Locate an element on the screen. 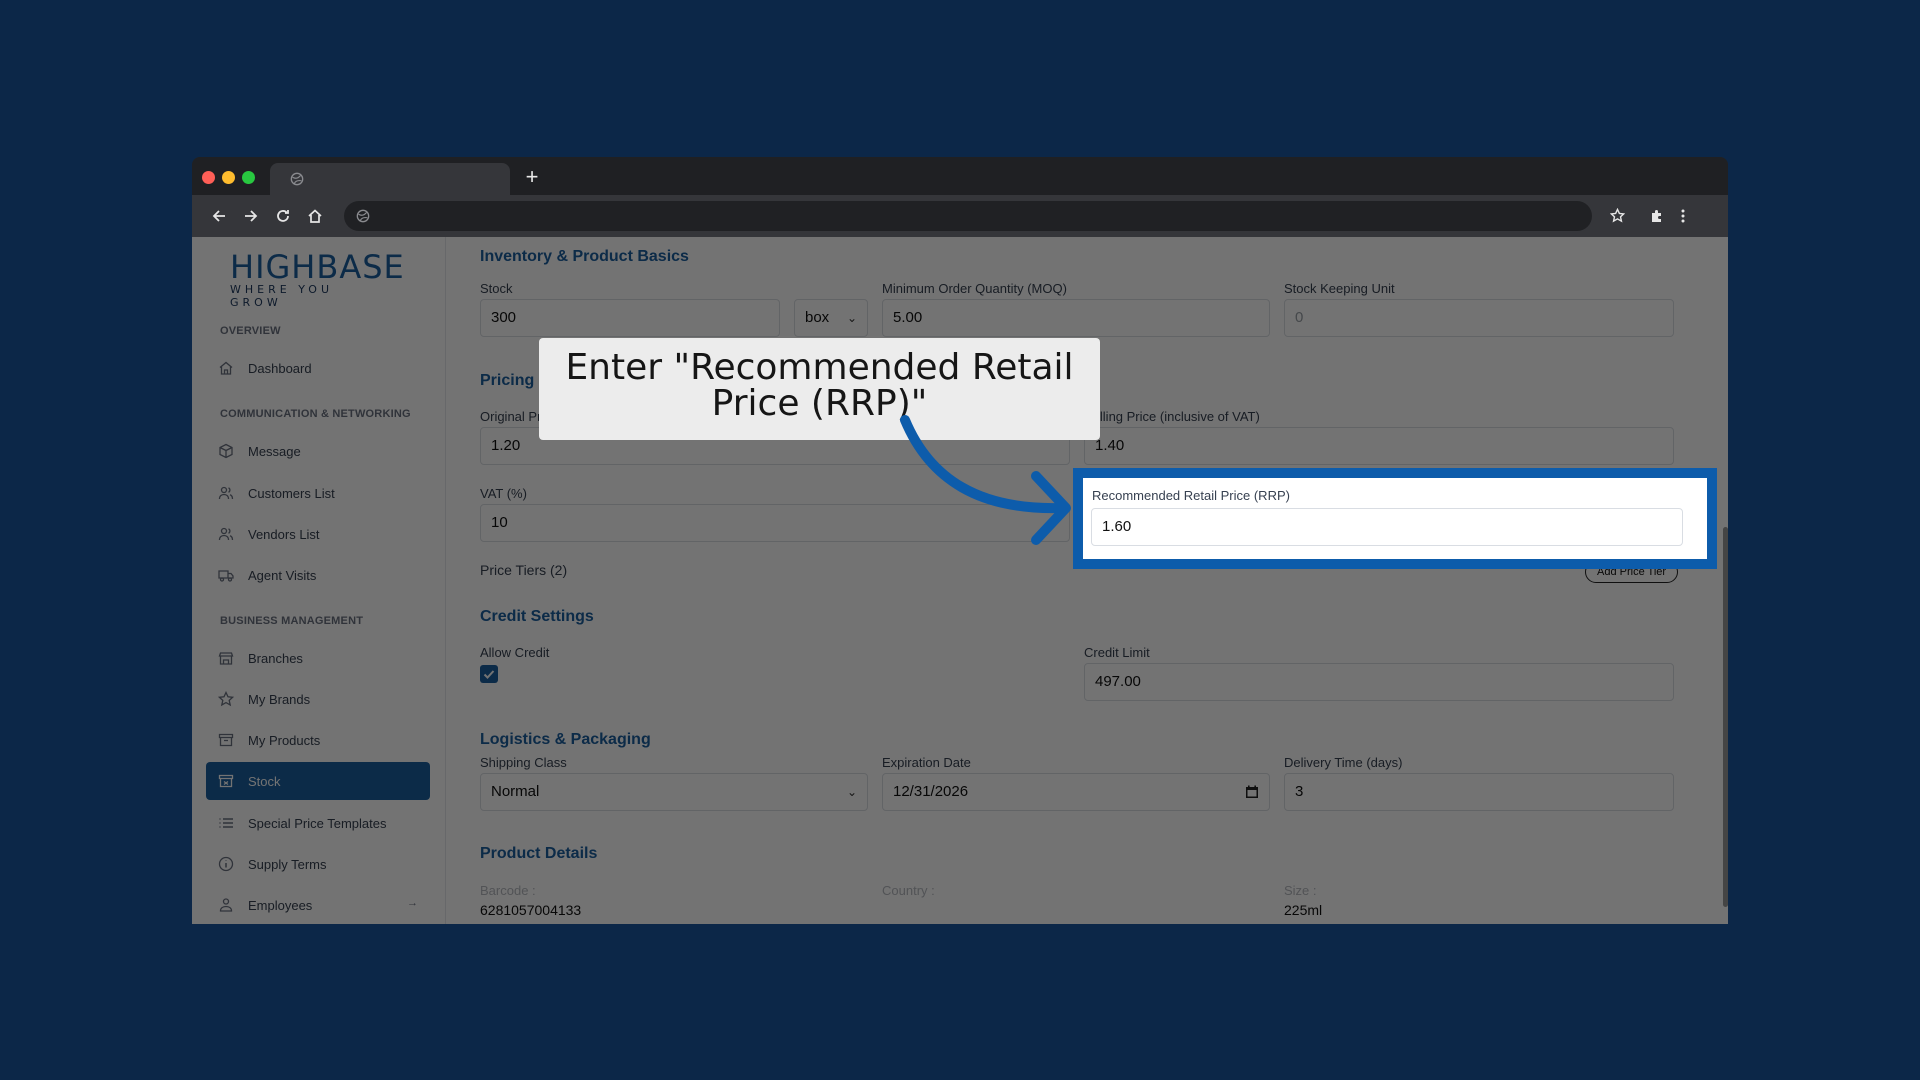 The height and width of the screenshot is (1080, 1920). unit-select: box ⌄ is located at coordinates (831, 318).